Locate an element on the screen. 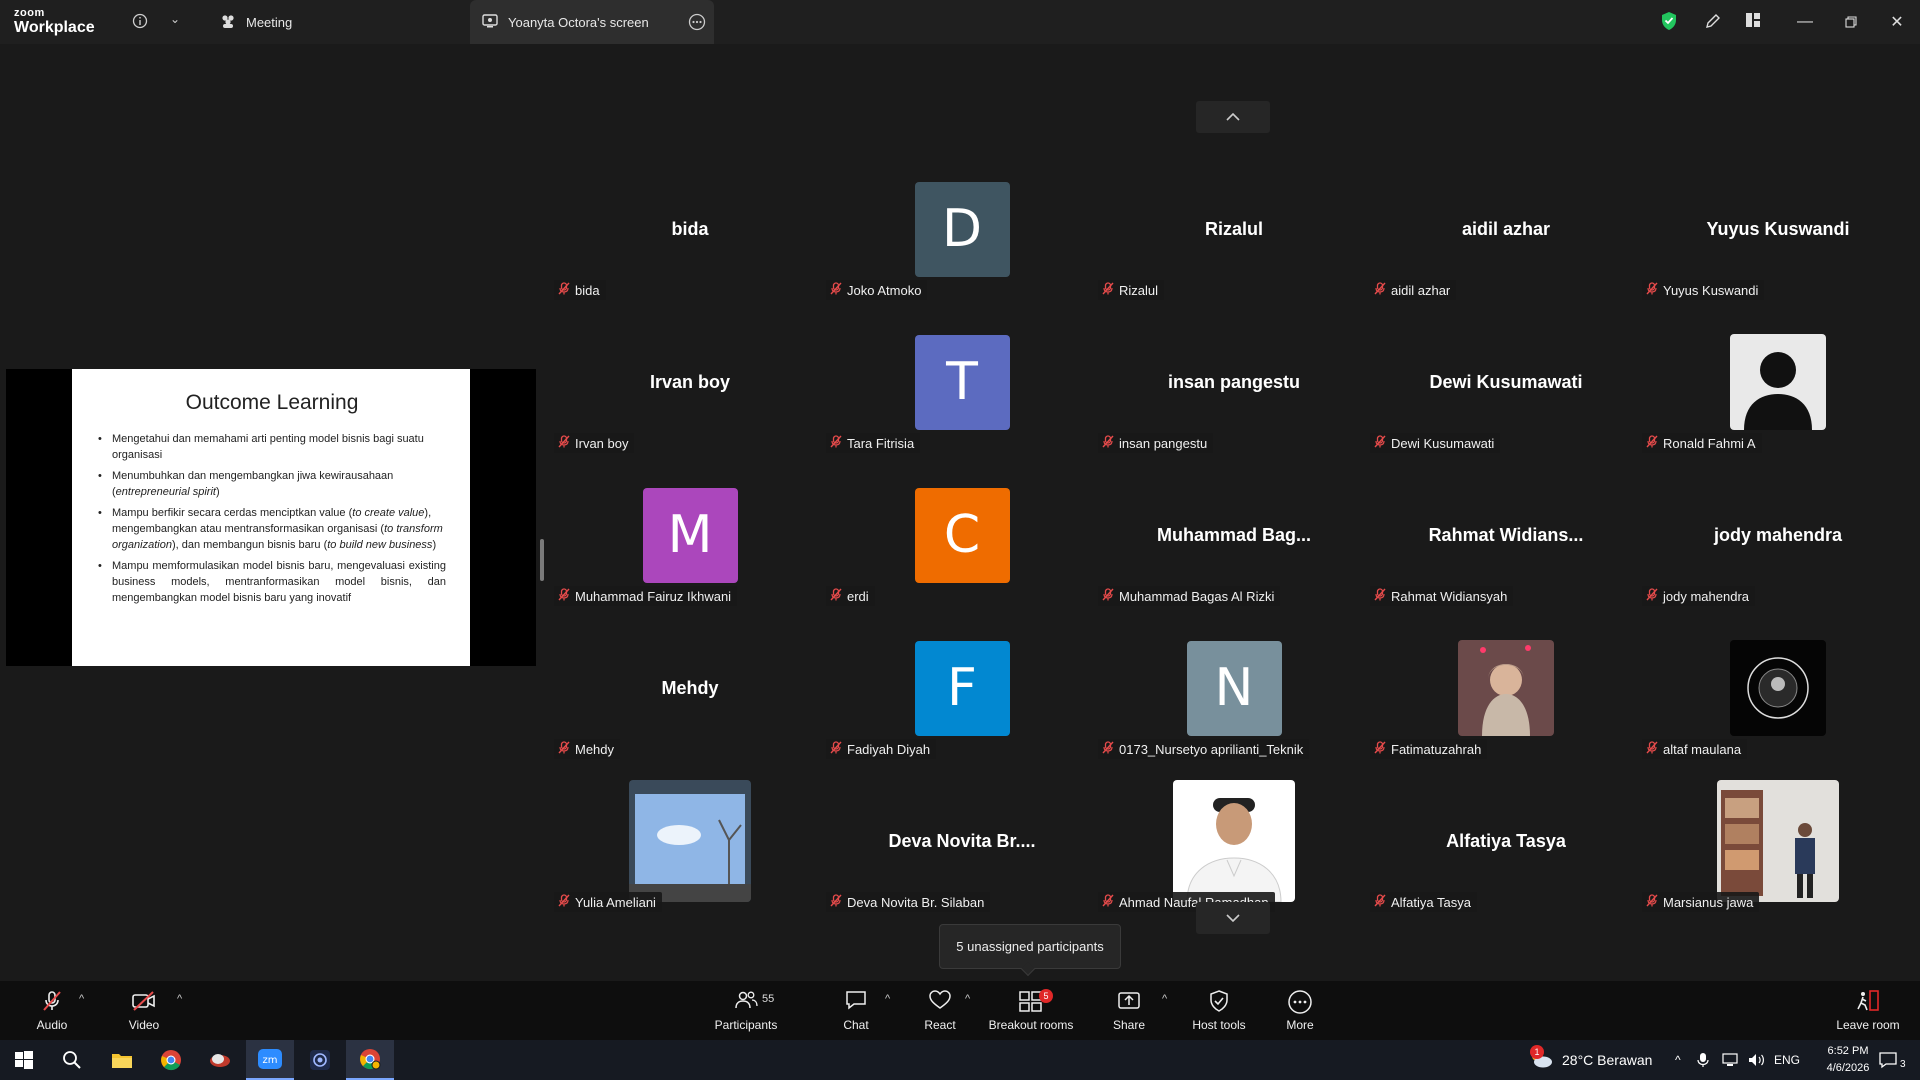 This screenshot has width=1920, height=1080. participant-tile: jody mahendra jody mahendra is located at coordinates (1778, 547).